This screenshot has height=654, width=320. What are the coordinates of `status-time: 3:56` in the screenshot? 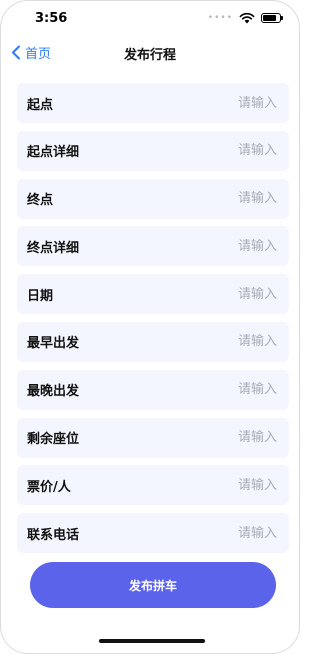 It's located at (51, 18).